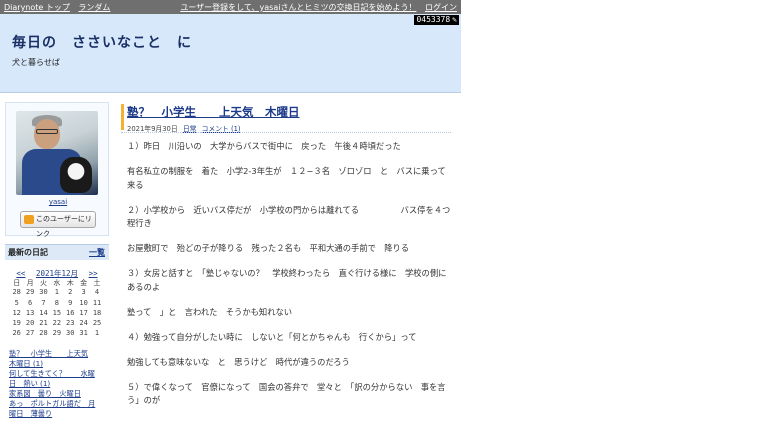 The height and width of the screenshot is (423, 777). What do you see at coordinates (57, 252) in the screenshot?
I see `recent-diary-heading: 最新の日記 一覧` at bounding box center [57, 252].